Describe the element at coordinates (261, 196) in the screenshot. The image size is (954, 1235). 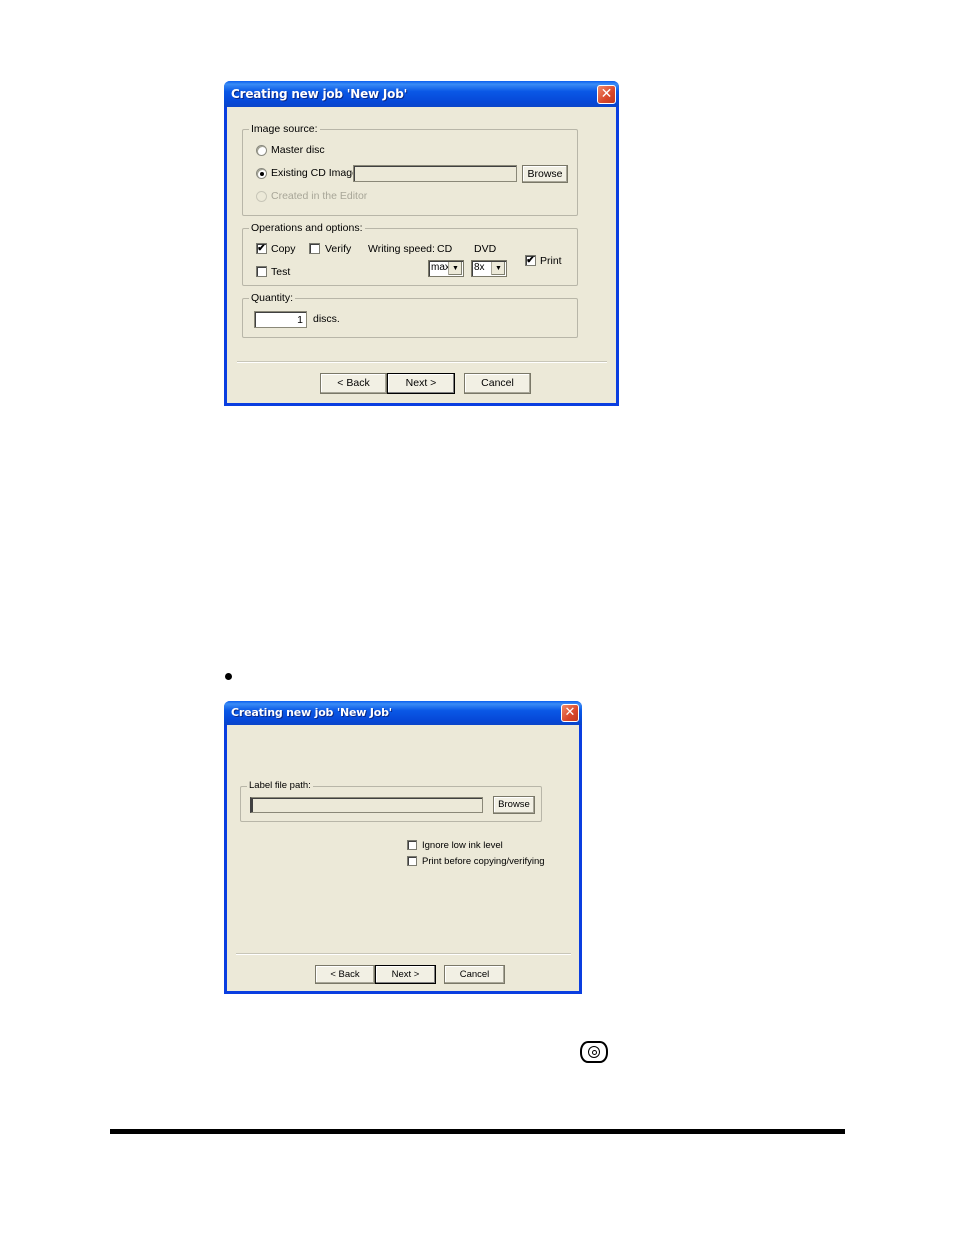
I see `created-in-editor-radio` at that location.